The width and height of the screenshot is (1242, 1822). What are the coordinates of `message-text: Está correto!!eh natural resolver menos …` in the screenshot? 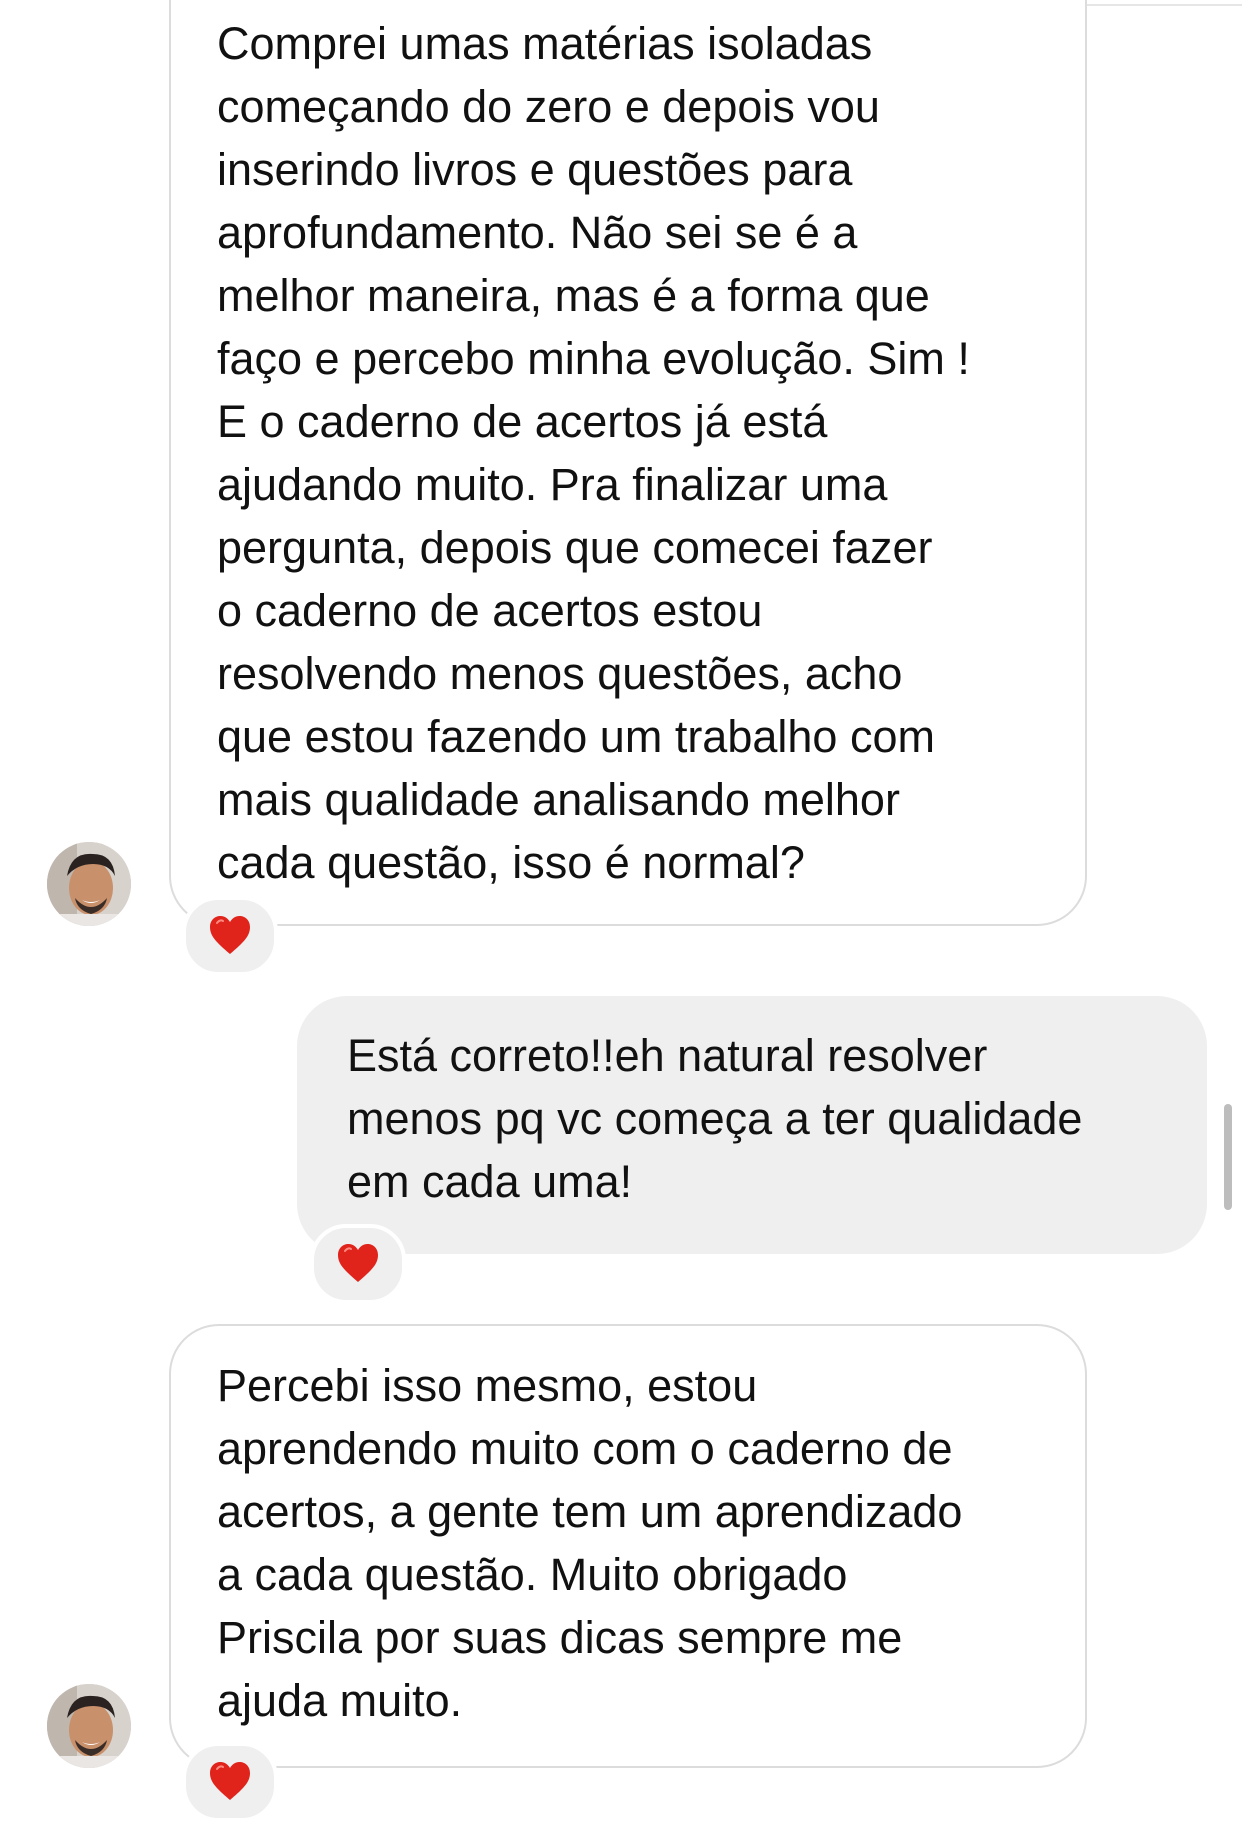 It's located at (715, 1118).